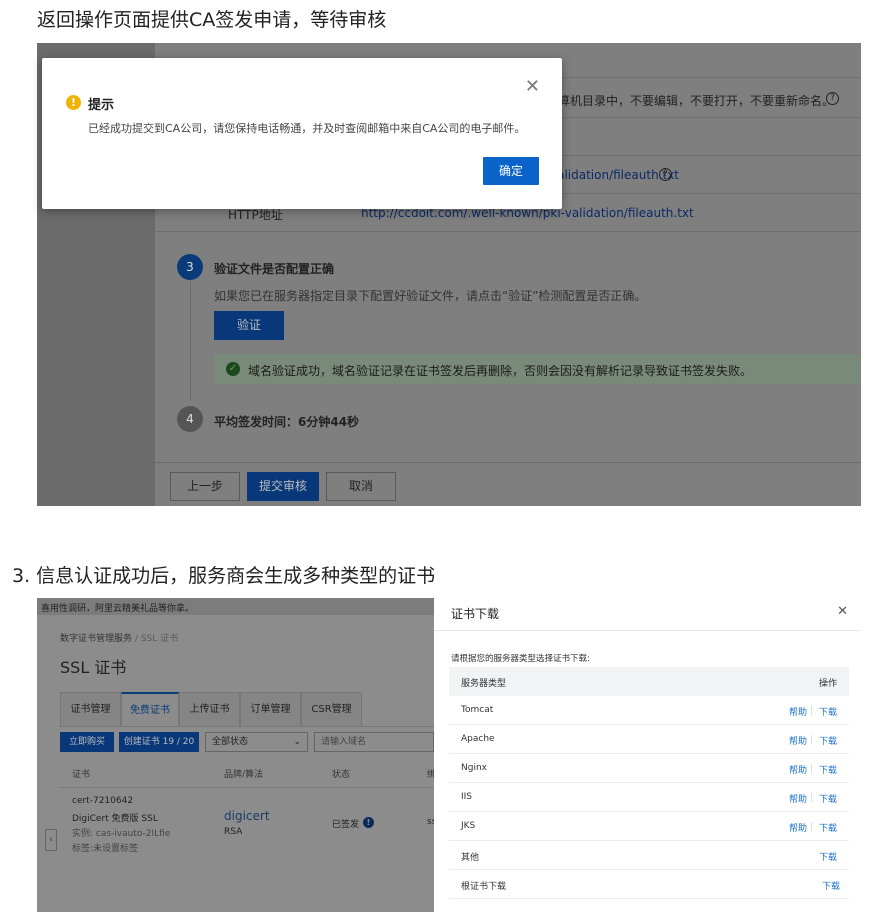 Image resolution: width=889 pixels, height=912 pixels. I want to click on table-row: JKS 帮助 下载, so click(649, 826).